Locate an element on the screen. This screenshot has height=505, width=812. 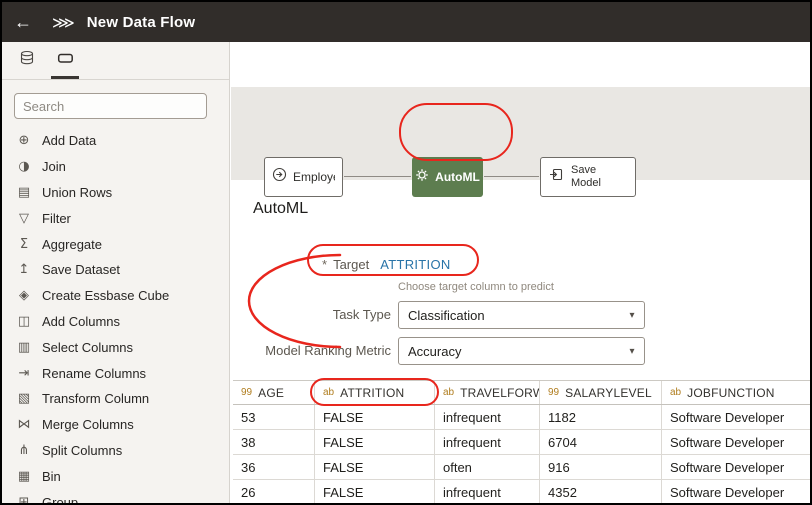
automl-step-icon is located at coordinates (422, 177).